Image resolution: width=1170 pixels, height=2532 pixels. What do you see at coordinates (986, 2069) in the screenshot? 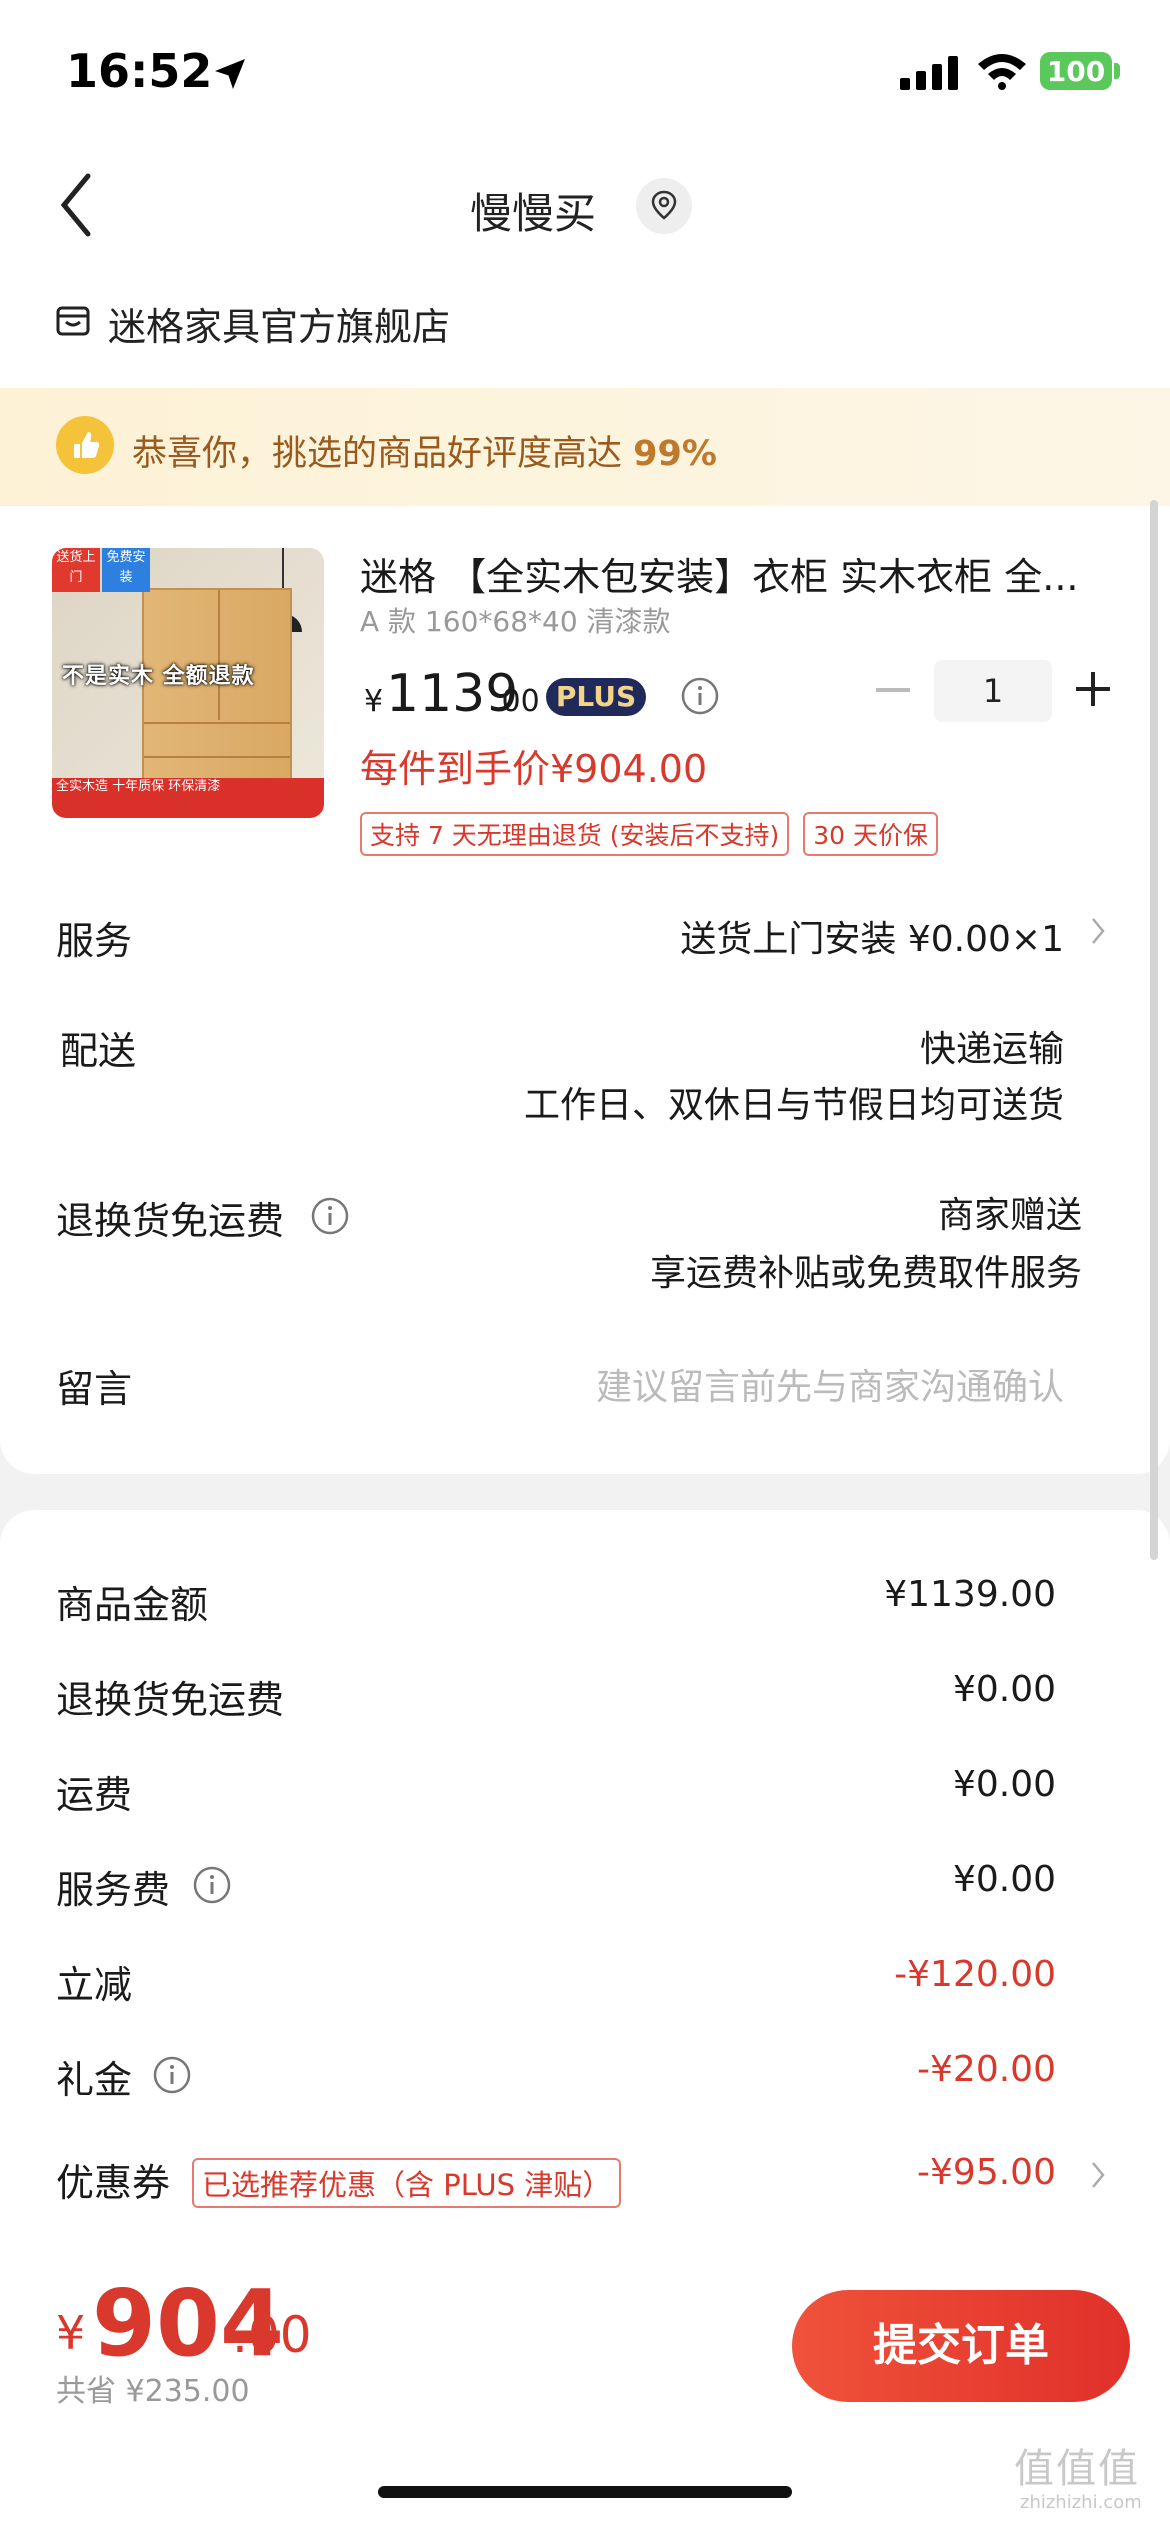
I see `summary-value: -¥20.00` at bounding box center [986, 2069].